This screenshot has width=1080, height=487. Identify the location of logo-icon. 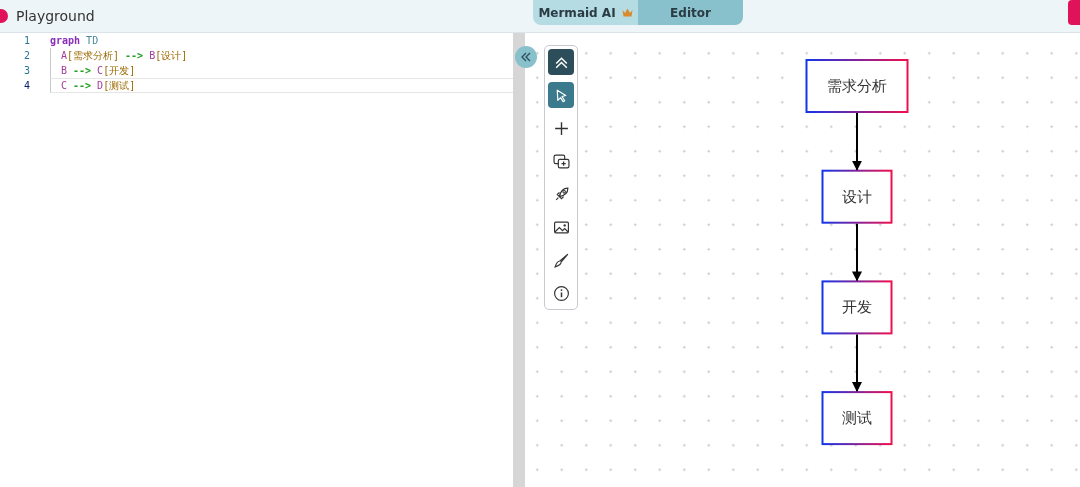
(4, 16).